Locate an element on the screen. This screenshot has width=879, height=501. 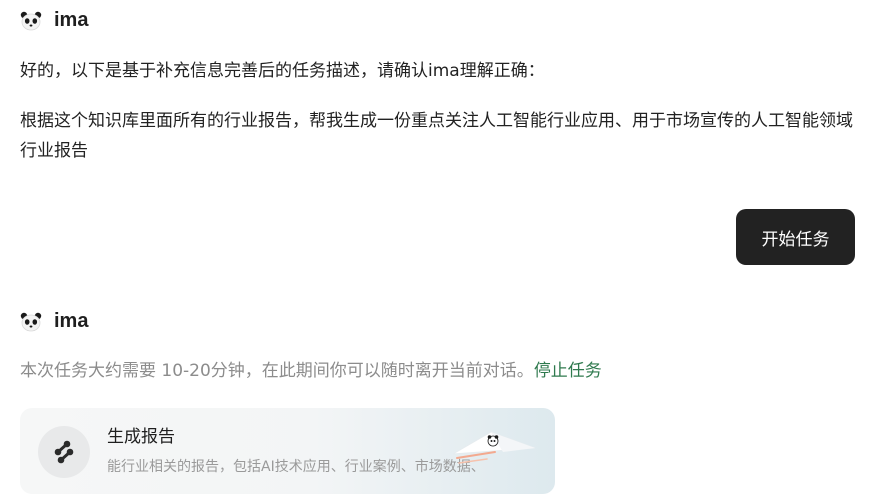
card-title: 生成报告 is located at coordinates (141, 437).